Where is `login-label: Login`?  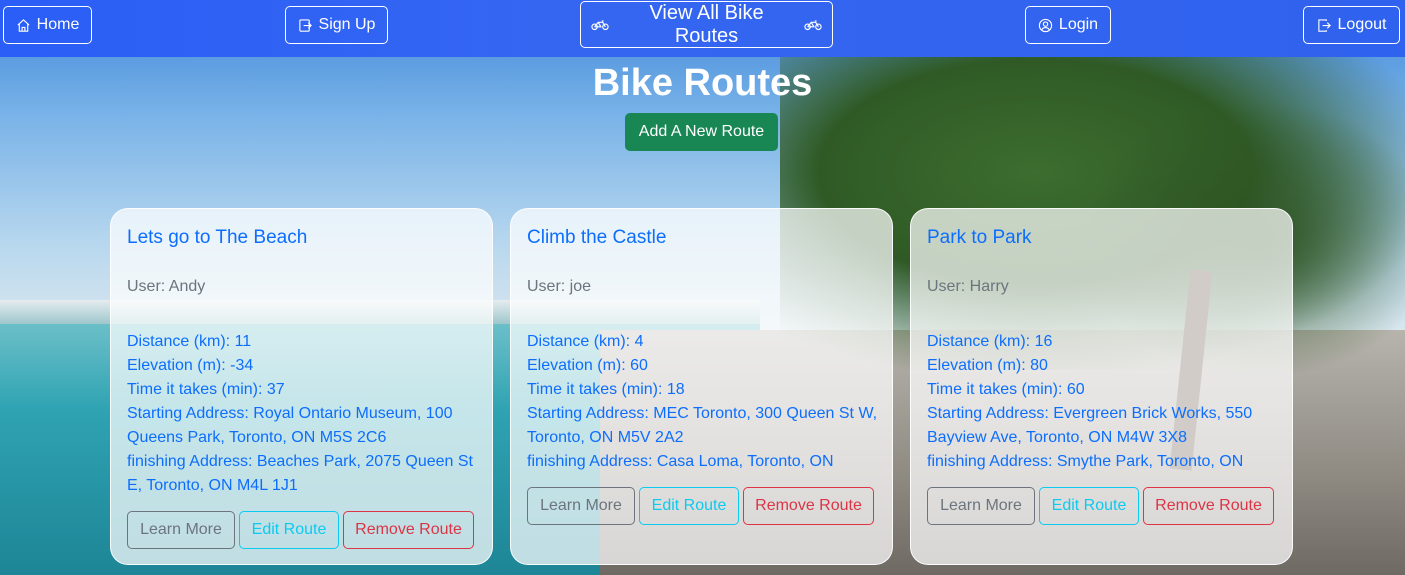 login-label: Login is located at coordinates (1078, 24).